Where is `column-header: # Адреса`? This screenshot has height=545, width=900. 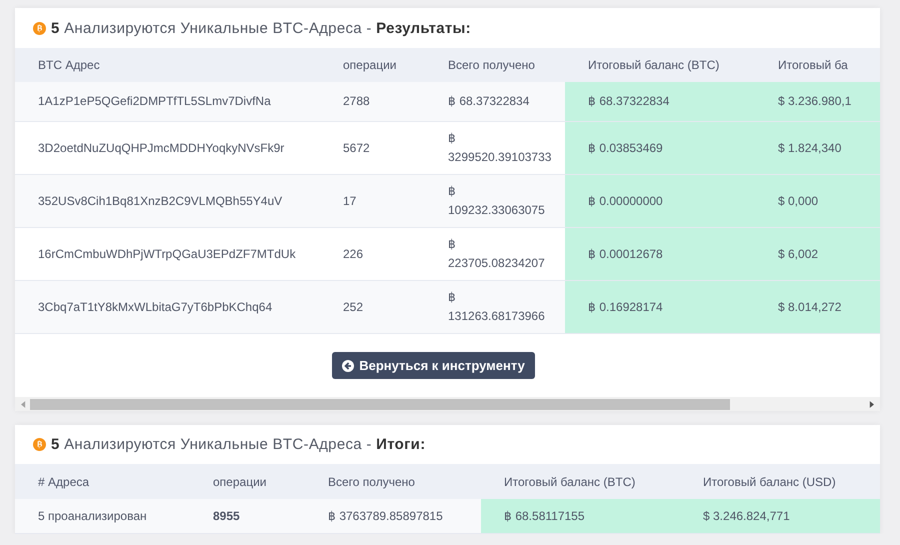 column-header: # Адреса is located at coordinates (63, 482).